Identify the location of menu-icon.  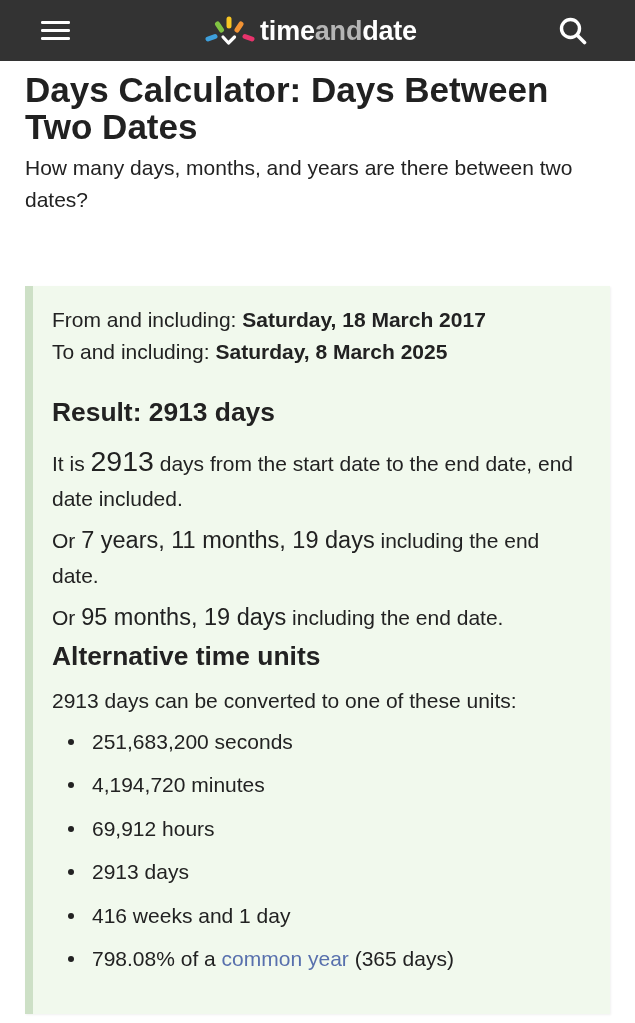
(55, 30).